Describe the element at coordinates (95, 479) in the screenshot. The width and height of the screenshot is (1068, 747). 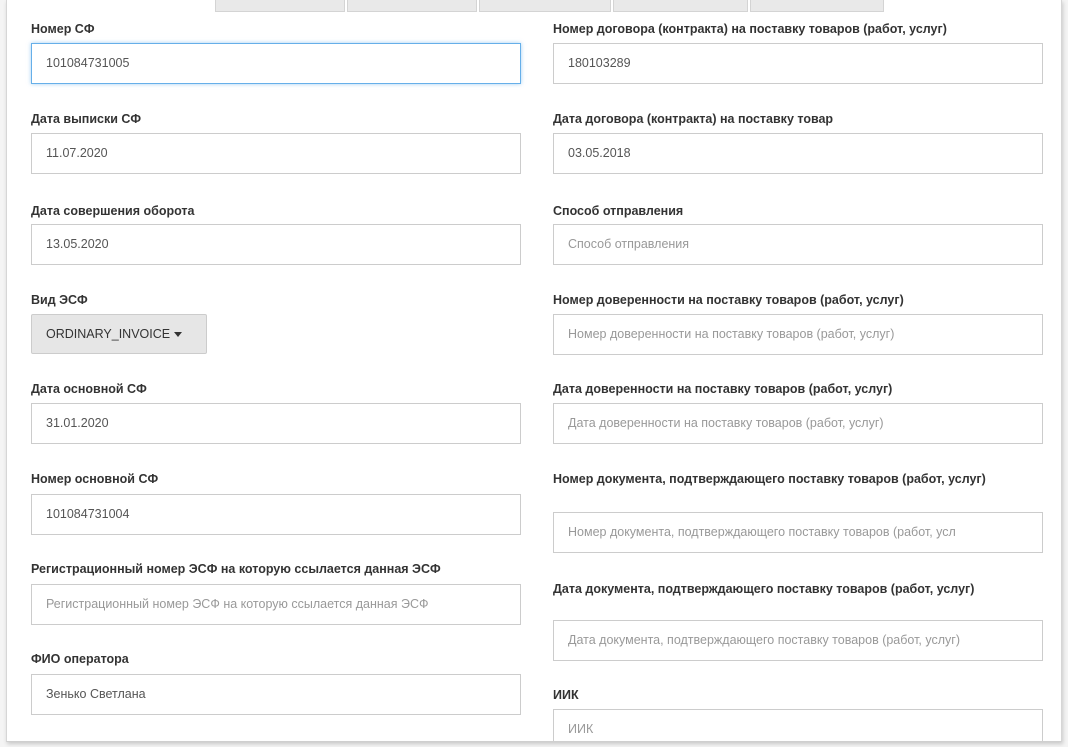
I see `main-sf-number-label: Номер основной СФ` at that location.